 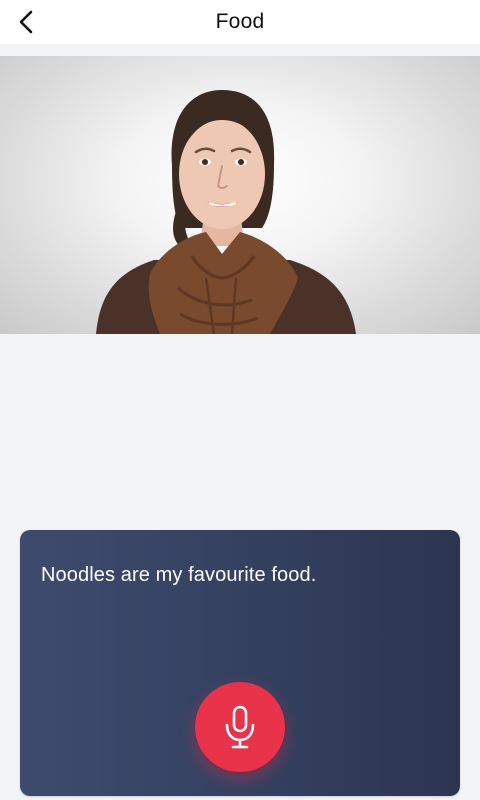 I want to click on sentence-text: Noodles are my favourite food., so click(x=179, y=575).